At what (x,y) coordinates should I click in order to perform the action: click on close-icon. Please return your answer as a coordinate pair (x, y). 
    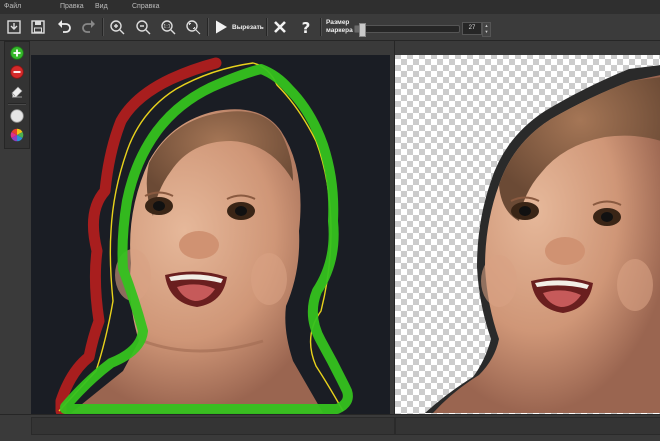
    Looking at the image, I should click on (280, 27).